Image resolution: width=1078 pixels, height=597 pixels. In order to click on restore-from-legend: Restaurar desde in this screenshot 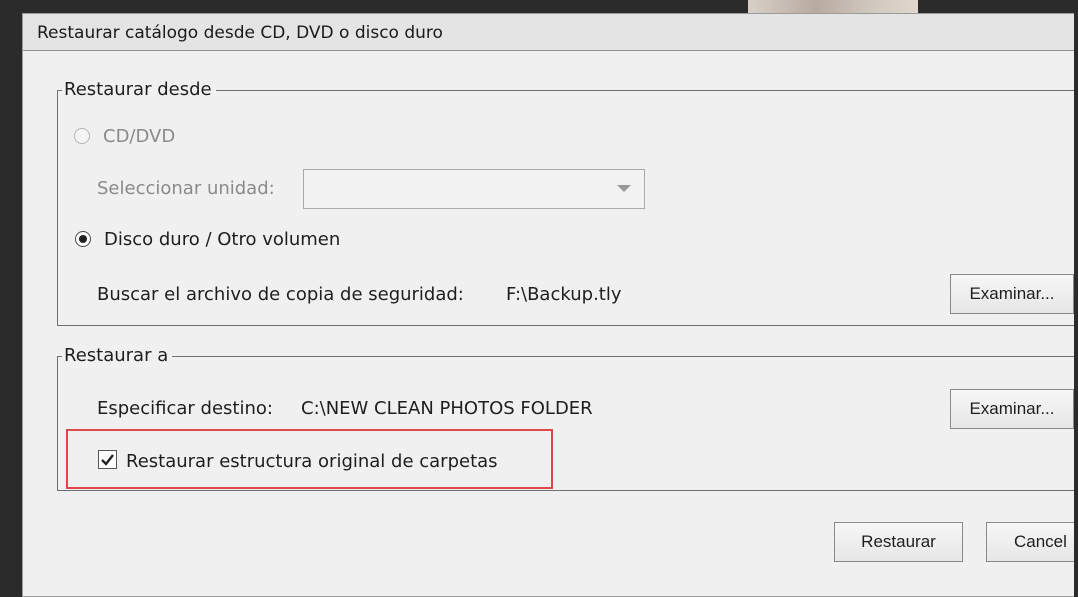, I will do `click(139, 90)`.